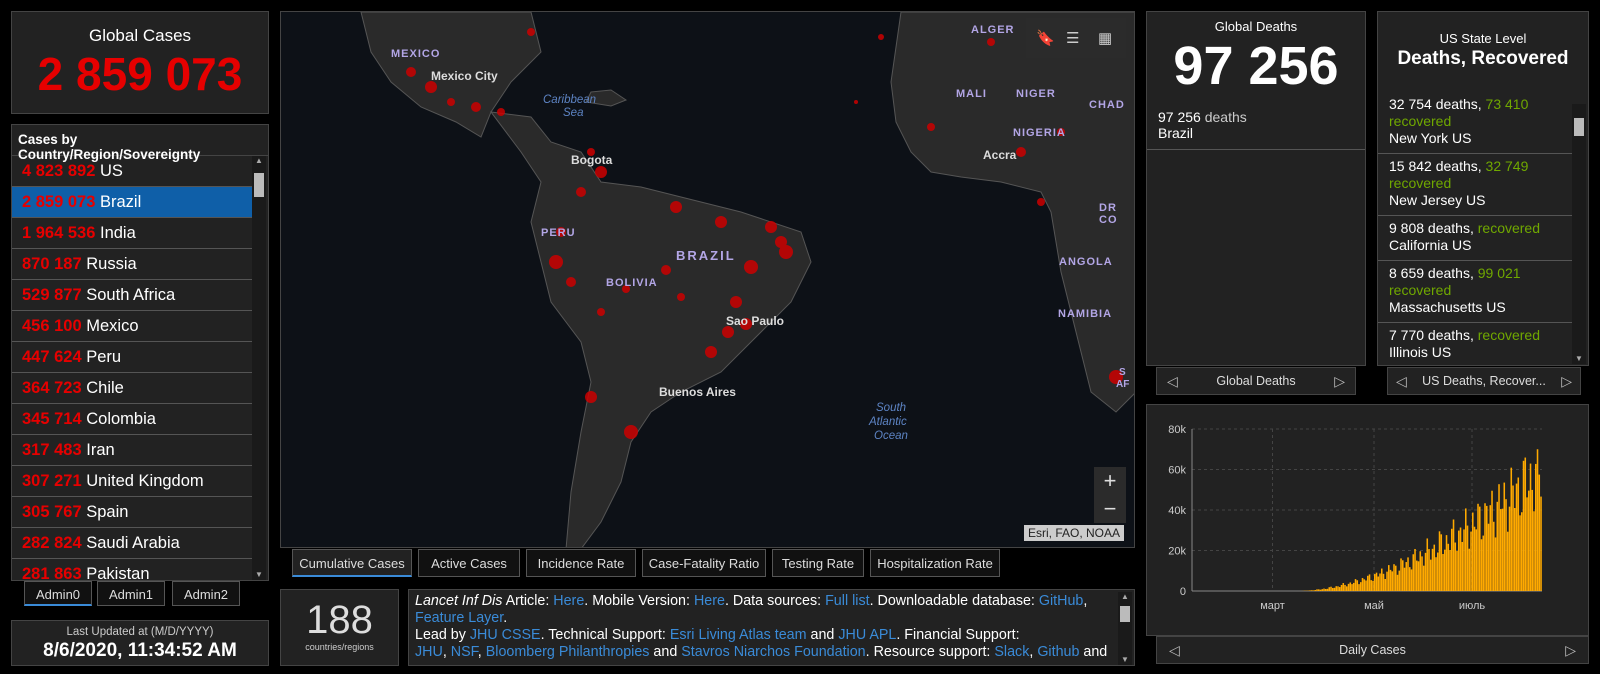 The height and width of the screenshot is (674, 1600). What do you see at coordinates (505, 635) in the screenshot?
I see `link-jhu-csse: JHU CSSE` at bounding box center [505, 635].